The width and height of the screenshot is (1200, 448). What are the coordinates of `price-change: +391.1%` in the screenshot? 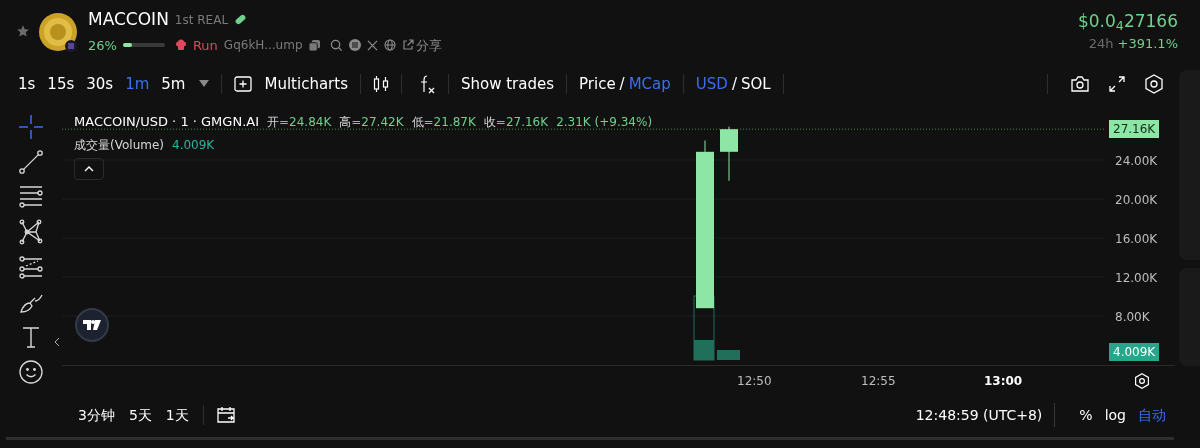 It's located at (1147, 44).